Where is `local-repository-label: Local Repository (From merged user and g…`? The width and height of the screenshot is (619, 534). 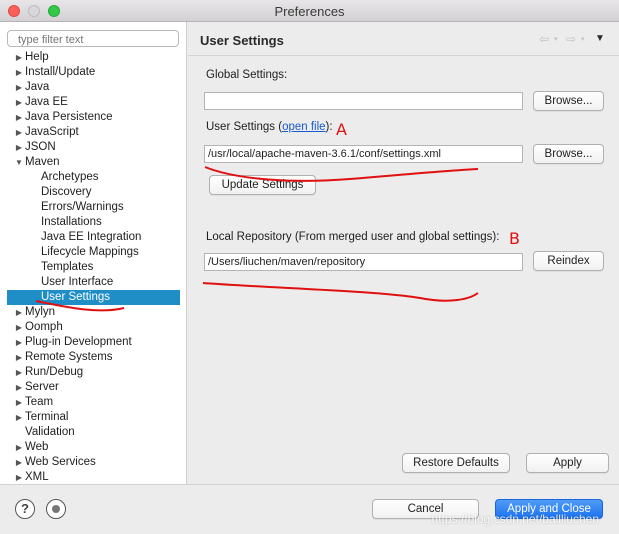
local-repository-label: Local Repository (From merged user and g… is located at coordinates (353, 237).